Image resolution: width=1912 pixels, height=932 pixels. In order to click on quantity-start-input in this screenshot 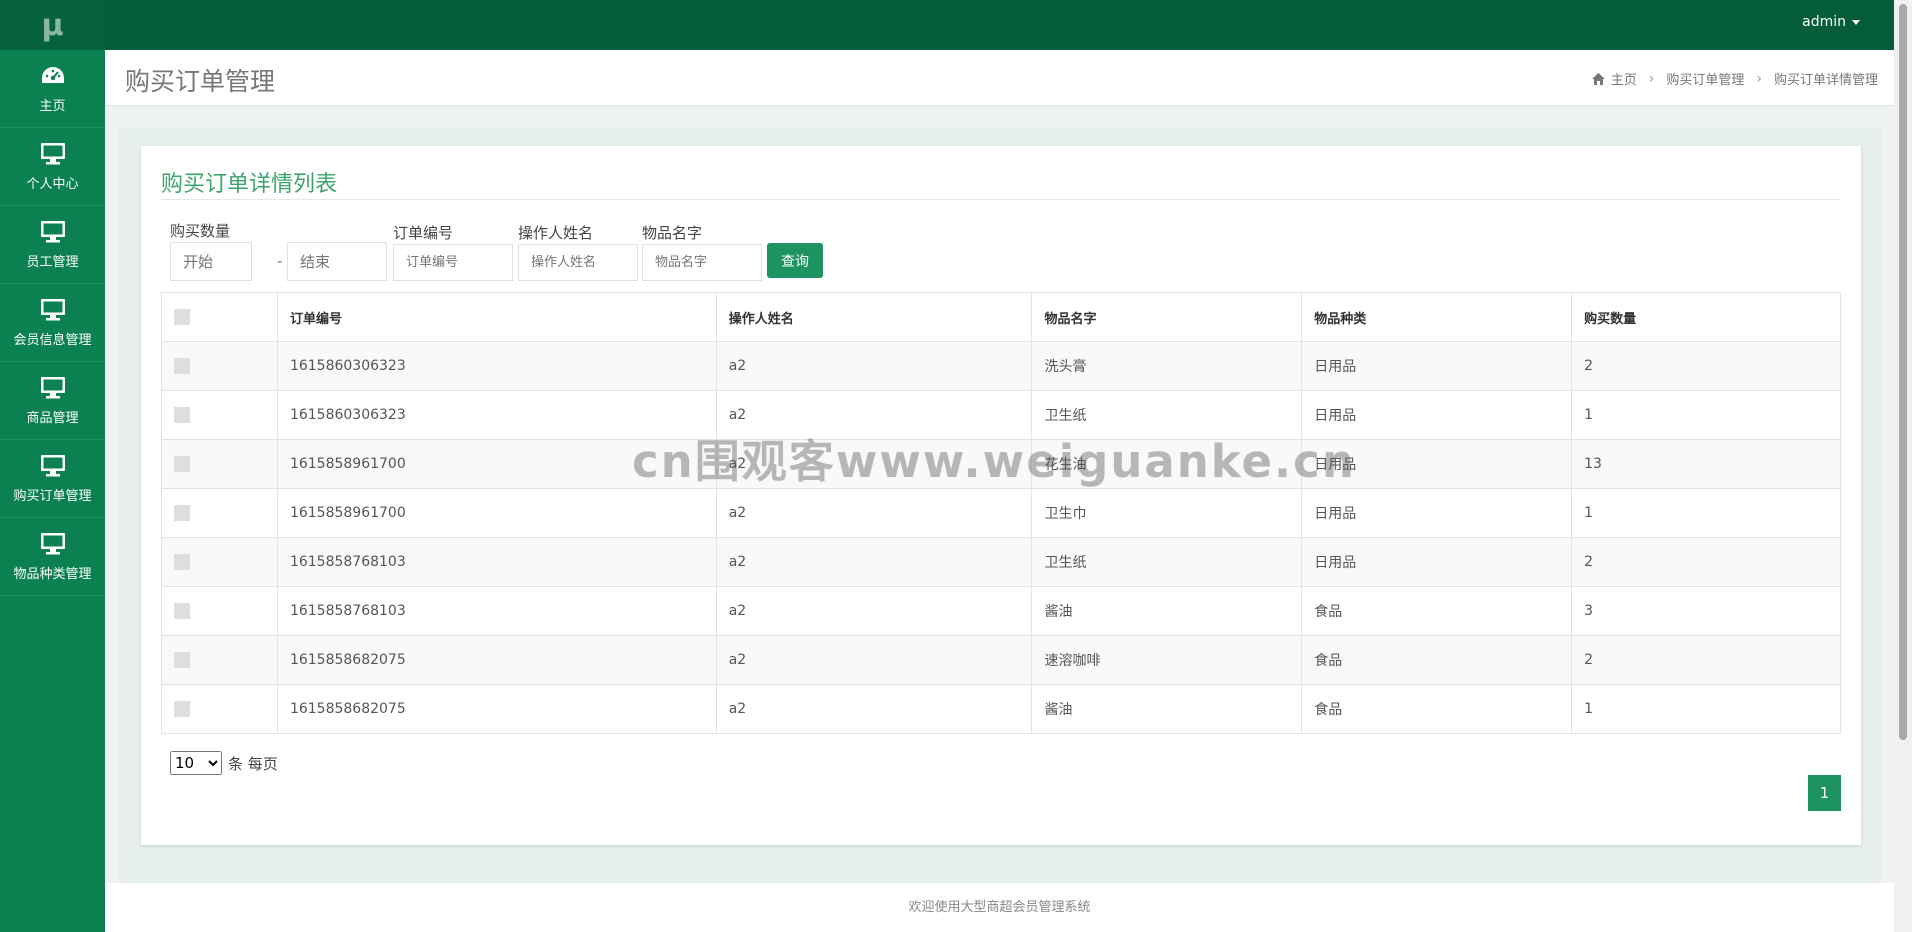, I will do `click(211, 261)`.